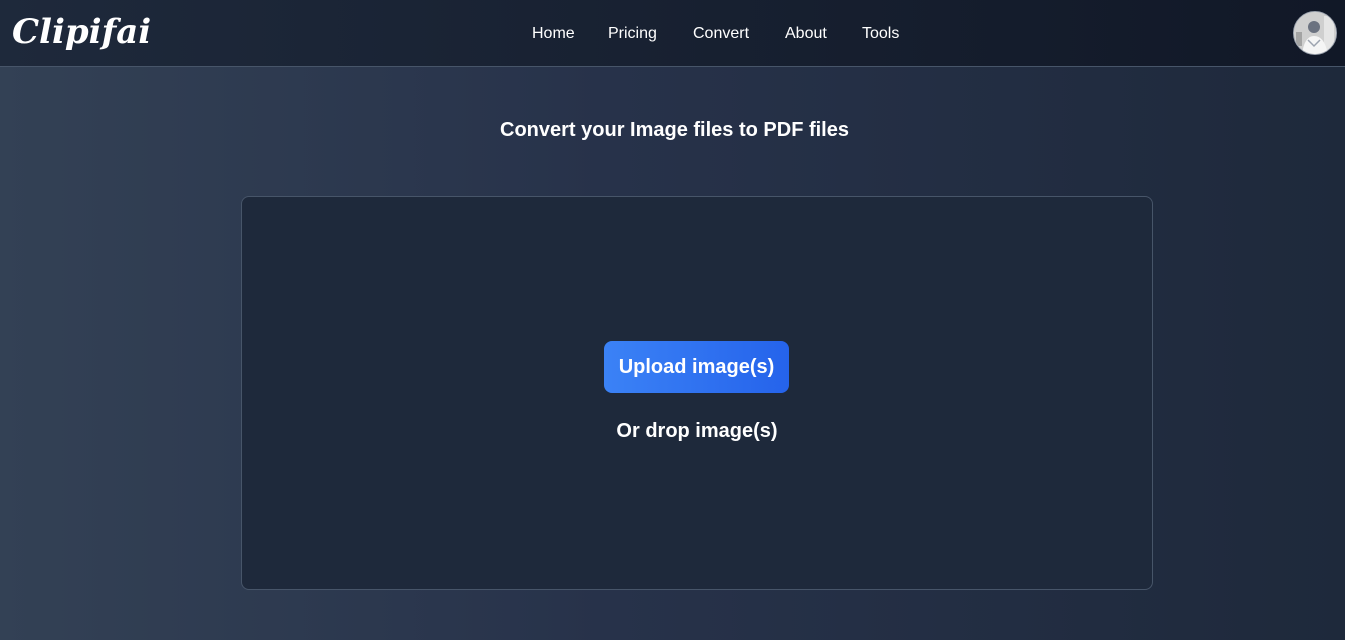 The width and height of the screenshot is (1345, 640). What do you see at coordinates (806, 34) in the screenshot?
I see `nav-about: About` at bounding box center [806, 34].